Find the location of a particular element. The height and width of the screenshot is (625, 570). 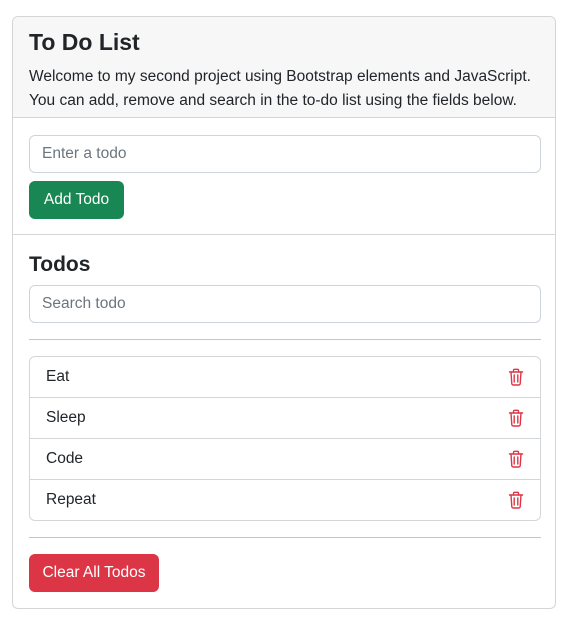

add-todo-input is located at coordinates (285, 154).